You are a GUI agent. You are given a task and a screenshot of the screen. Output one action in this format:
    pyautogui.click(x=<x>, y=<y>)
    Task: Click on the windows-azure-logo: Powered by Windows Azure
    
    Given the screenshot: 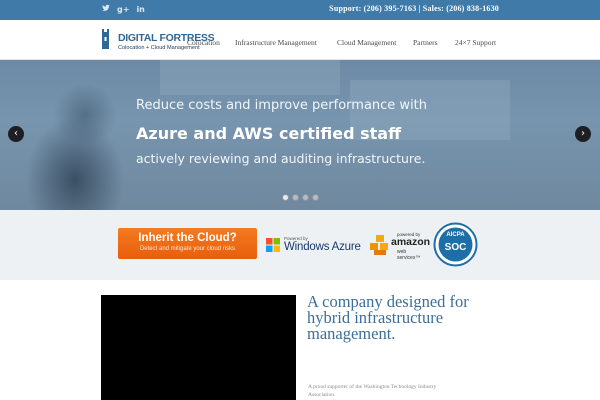 What is the action you would take?
    pyautogui.click(x=313, y=245)
    